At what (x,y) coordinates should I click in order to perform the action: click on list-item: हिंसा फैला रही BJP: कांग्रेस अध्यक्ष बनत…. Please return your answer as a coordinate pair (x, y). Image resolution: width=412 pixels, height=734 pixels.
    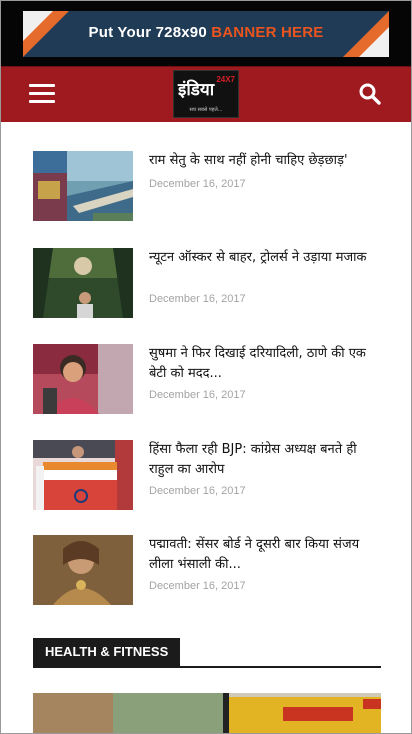
    Looking at the image, I should click on (208, 475).